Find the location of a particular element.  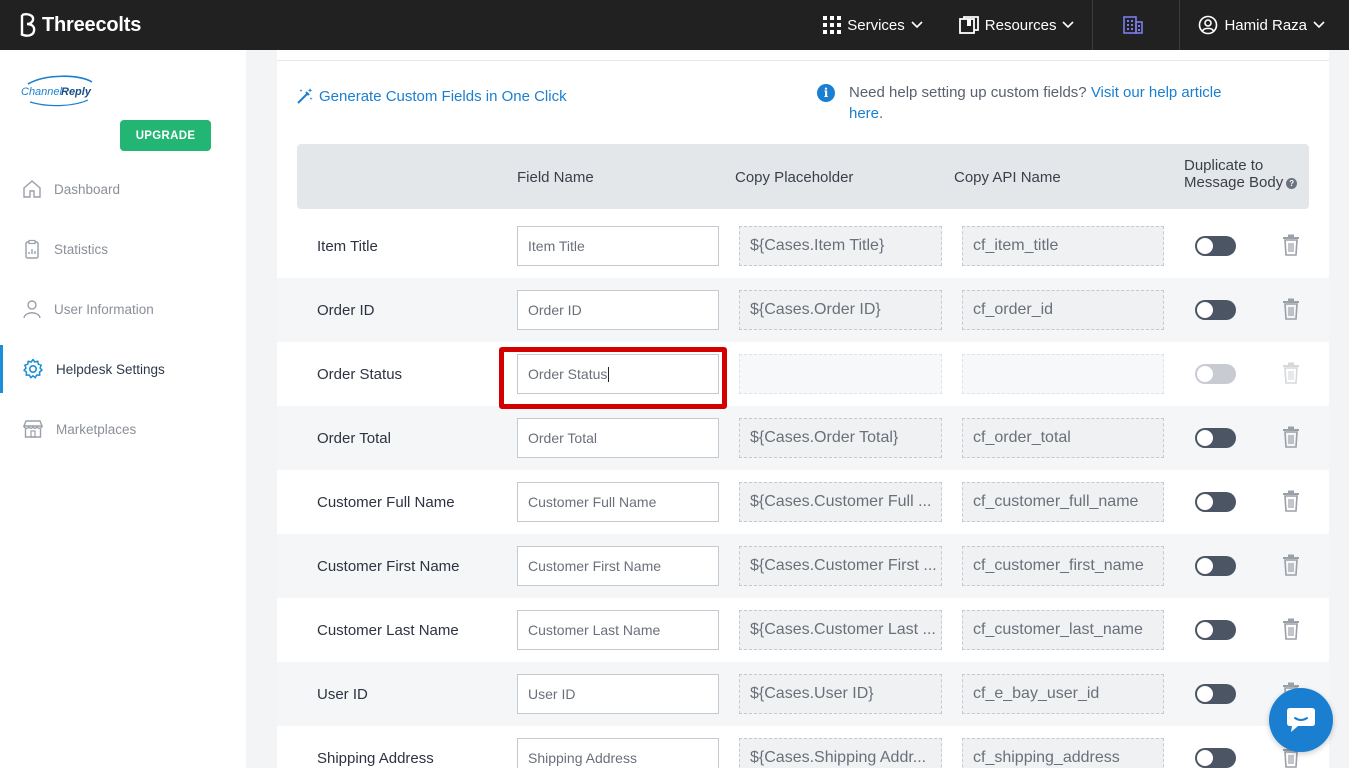

sidebar-item-statistics: Statistics is located at coordinates (123, 249).